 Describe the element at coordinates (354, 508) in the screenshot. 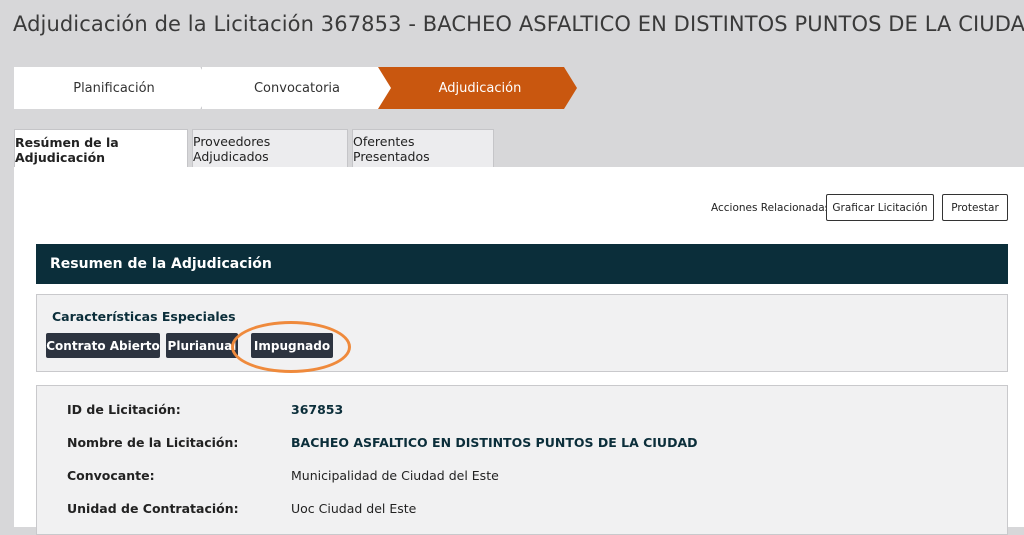

I see `info-value: Uoc Ciudad del Este` at that location.